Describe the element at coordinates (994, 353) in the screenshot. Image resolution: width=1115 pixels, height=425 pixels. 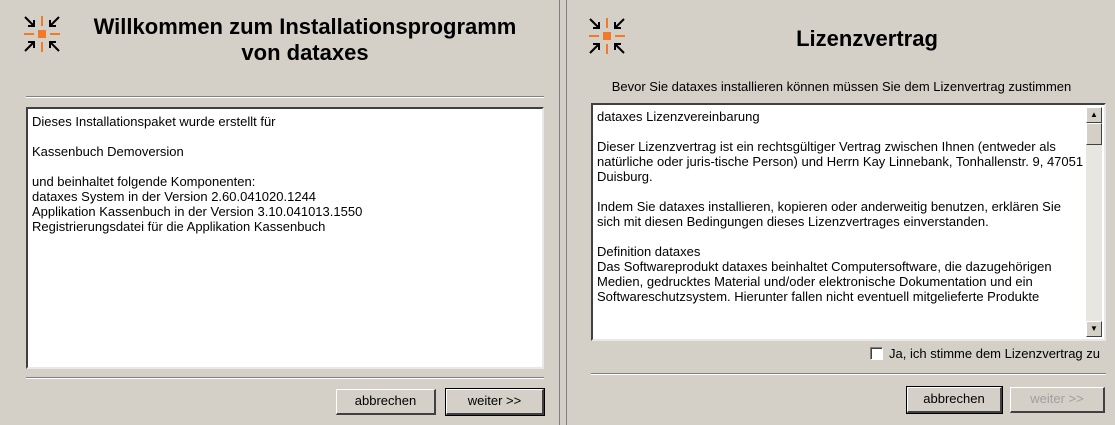
I see `agree-label: Ja, ich stimme dem Lizenzvertrag zu` at that location.